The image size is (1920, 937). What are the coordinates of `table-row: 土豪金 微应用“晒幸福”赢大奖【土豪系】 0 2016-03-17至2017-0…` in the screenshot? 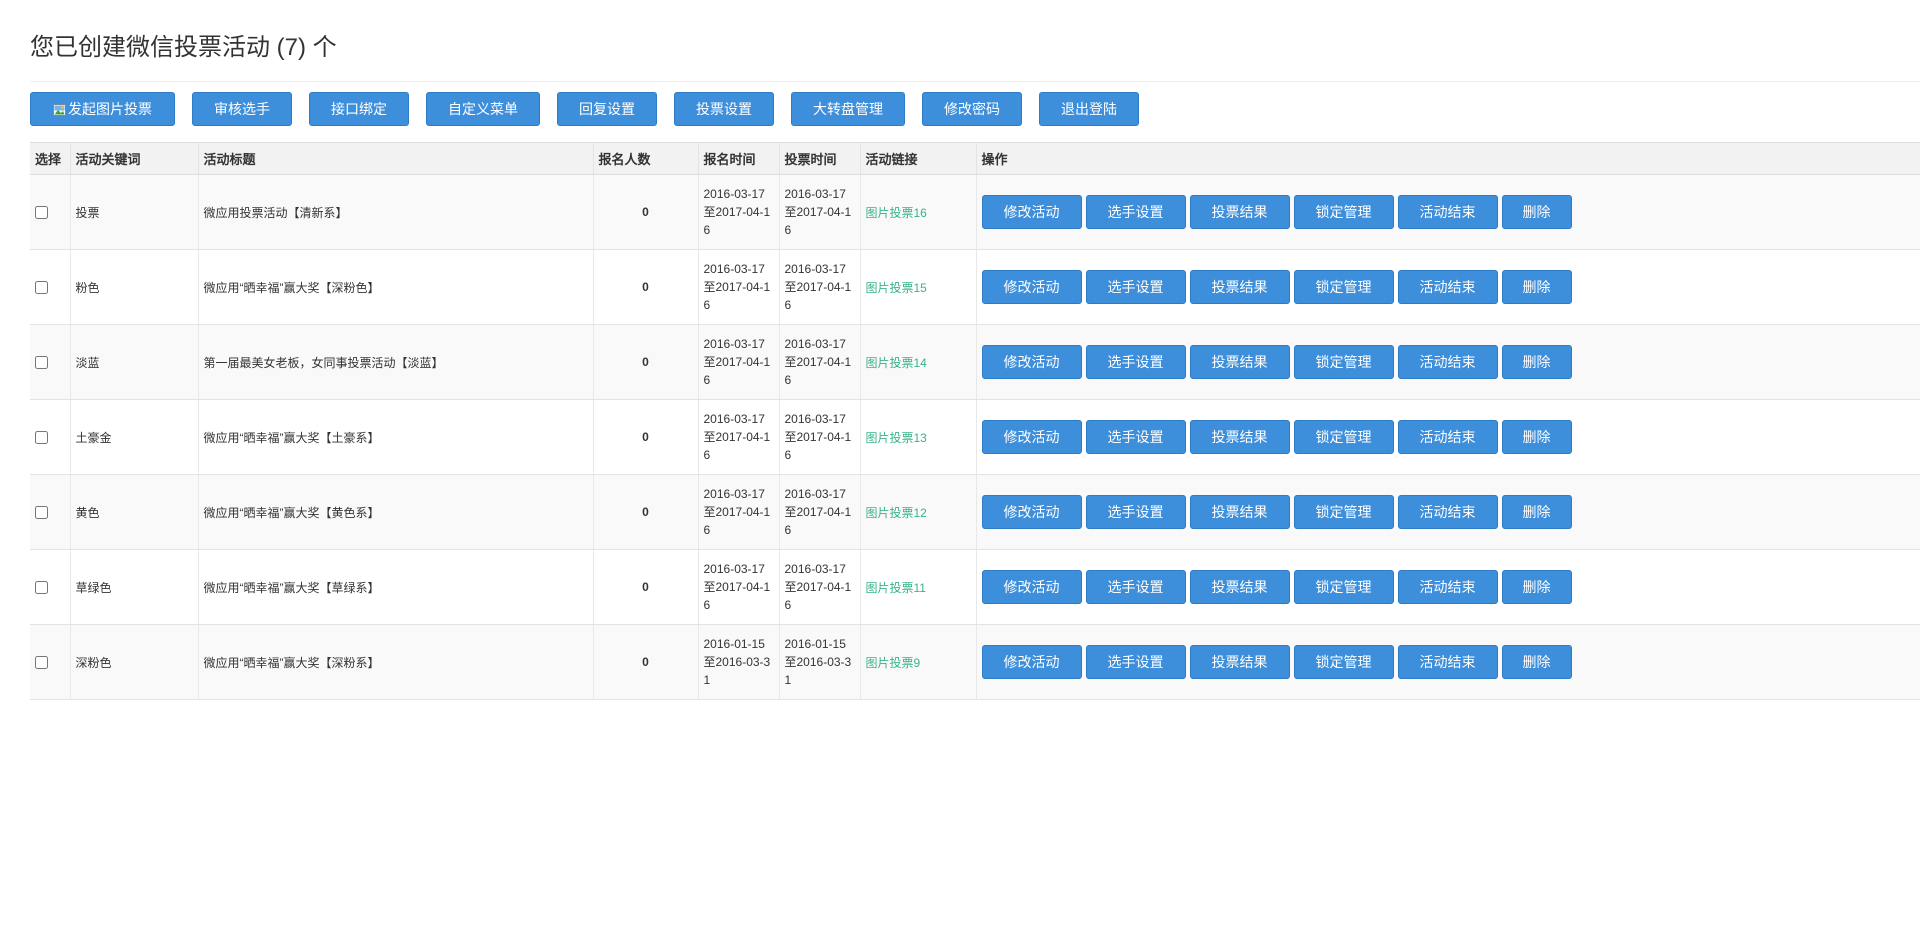 It's located at (975, 437).